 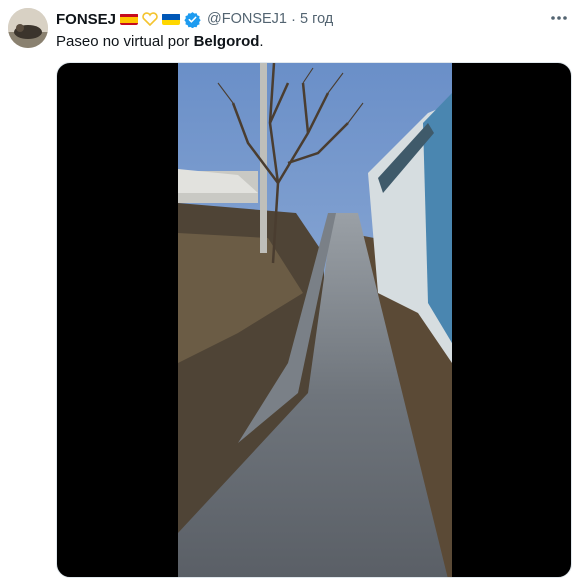 I want to click on more-options-icon, so click(x=559, y=18).